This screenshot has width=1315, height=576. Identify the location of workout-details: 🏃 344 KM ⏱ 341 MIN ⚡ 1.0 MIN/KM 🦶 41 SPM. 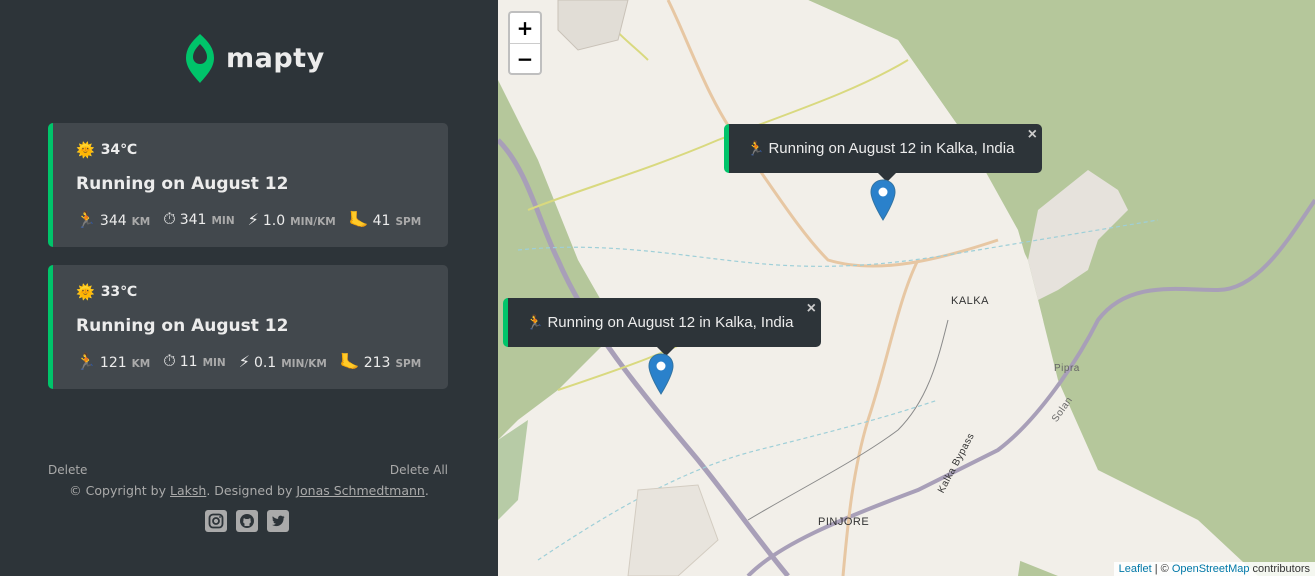
(255, 219).